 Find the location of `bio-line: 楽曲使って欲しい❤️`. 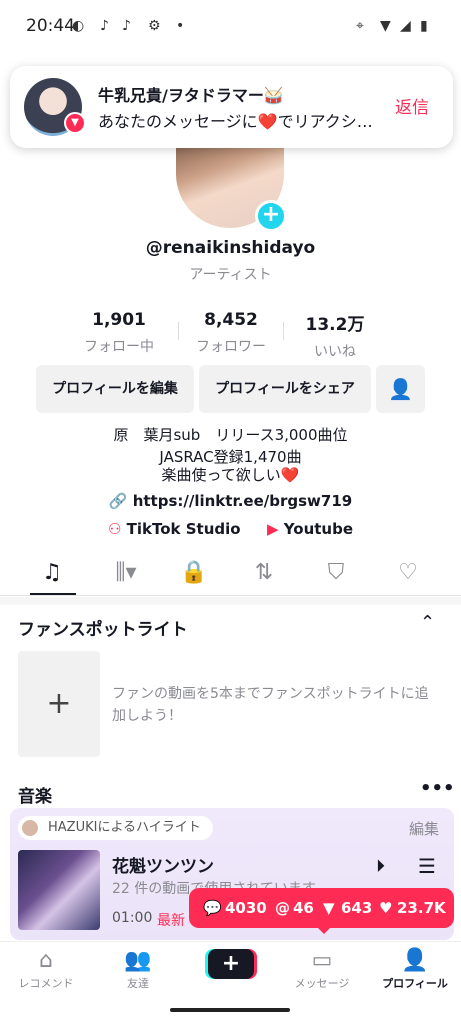

bio-line: 楽曲使って欲しい❤️ is located at coordinates (230, 475).